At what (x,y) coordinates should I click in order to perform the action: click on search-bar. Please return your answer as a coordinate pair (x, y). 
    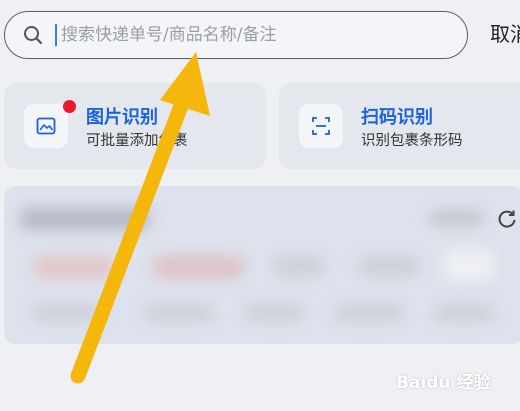
    Looking at the image, I should click on (236, 35).